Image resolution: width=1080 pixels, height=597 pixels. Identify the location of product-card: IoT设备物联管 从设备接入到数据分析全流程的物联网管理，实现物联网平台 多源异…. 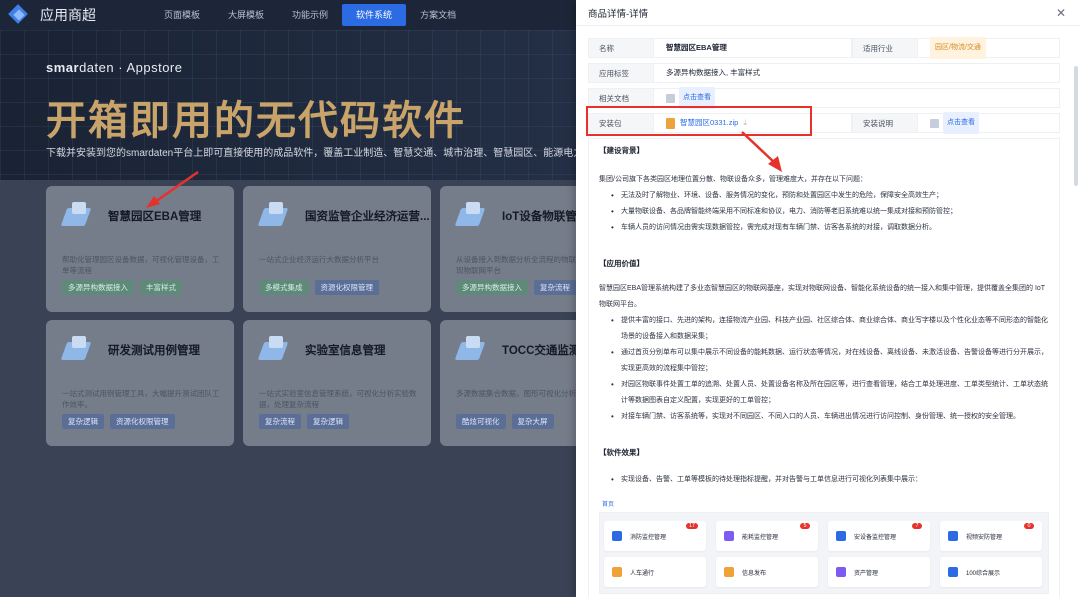
(513, 249).